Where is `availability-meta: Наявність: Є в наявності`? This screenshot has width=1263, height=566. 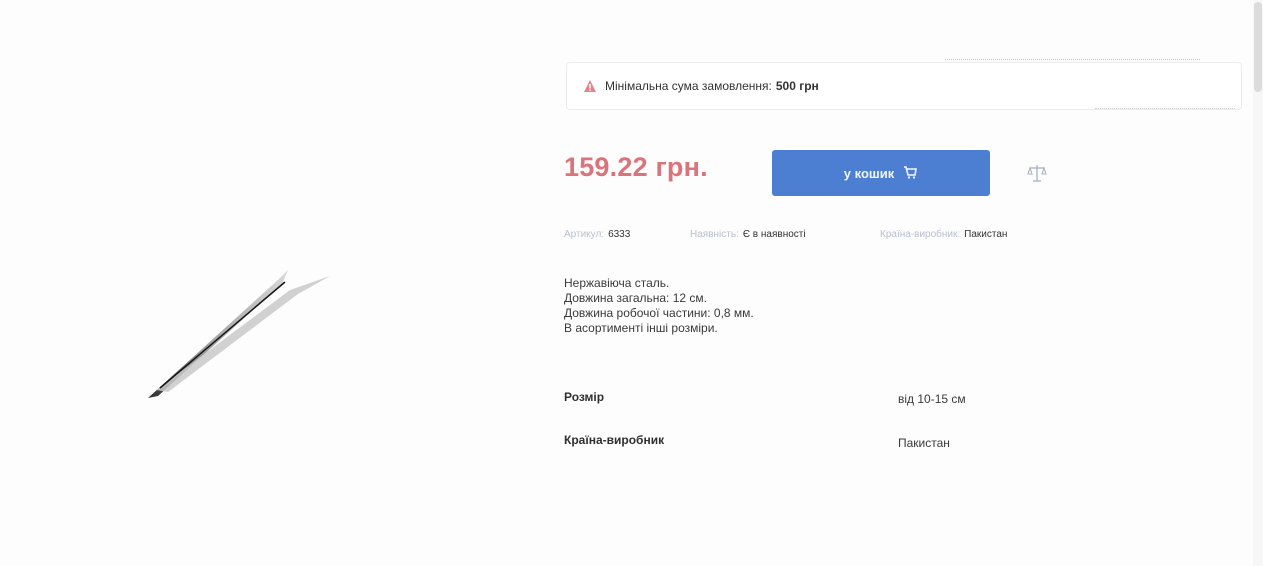
availability-meta: Наявність: Є в наявності is located at coordinates (748, 234).